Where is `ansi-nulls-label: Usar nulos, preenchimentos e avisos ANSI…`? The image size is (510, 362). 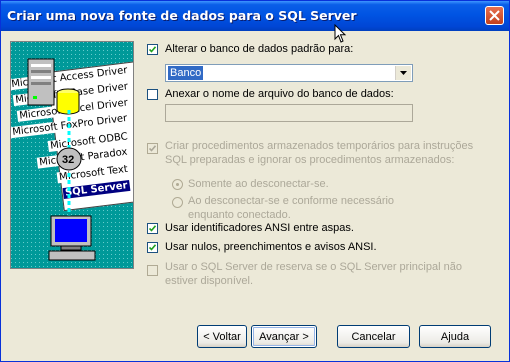 ansi-nulls-label: Usar nulos, preenchimentos e avisos ANSI… is located at coordinates (271, 247).